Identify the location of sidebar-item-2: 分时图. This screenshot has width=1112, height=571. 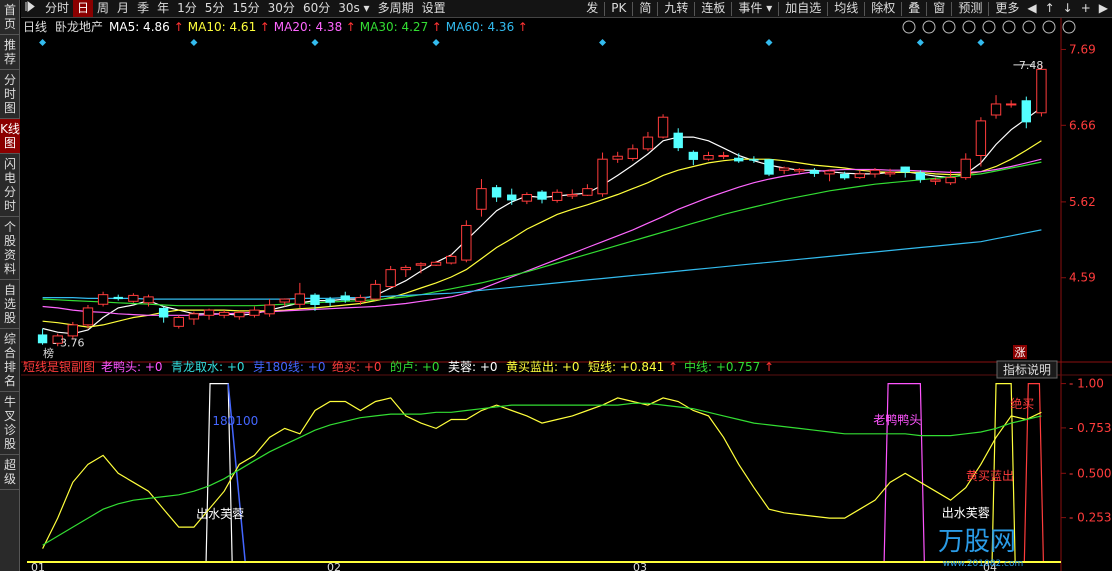
(10, 94).